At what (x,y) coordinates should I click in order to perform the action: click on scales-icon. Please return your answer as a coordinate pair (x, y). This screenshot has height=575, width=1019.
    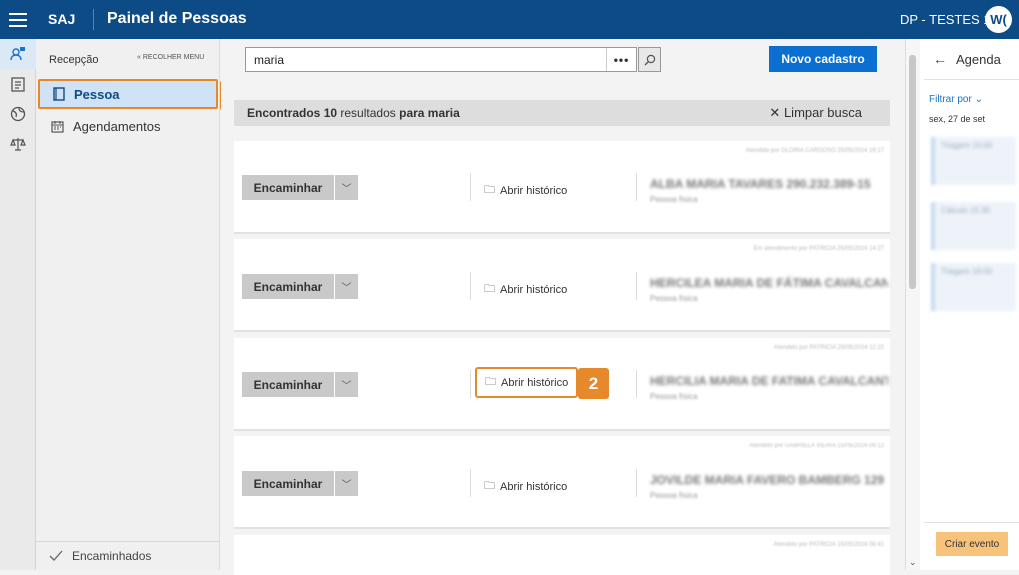
    Looking at the image, I should click on (18, 144).